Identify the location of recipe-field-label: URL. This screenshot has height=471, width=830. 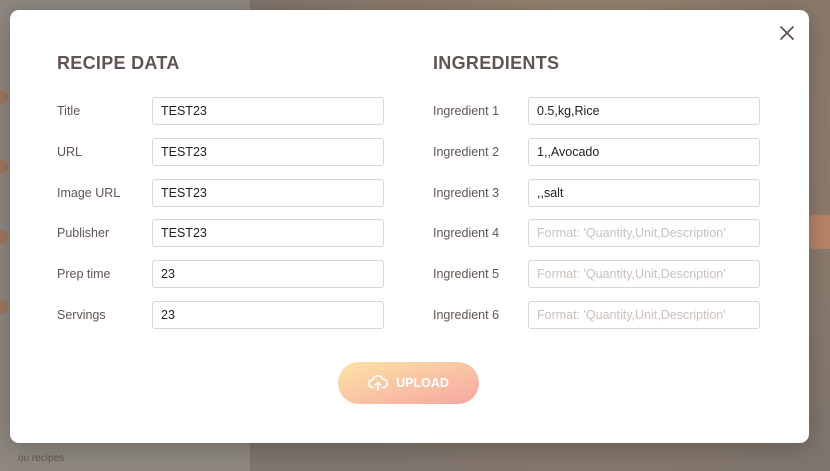
(70, 151).